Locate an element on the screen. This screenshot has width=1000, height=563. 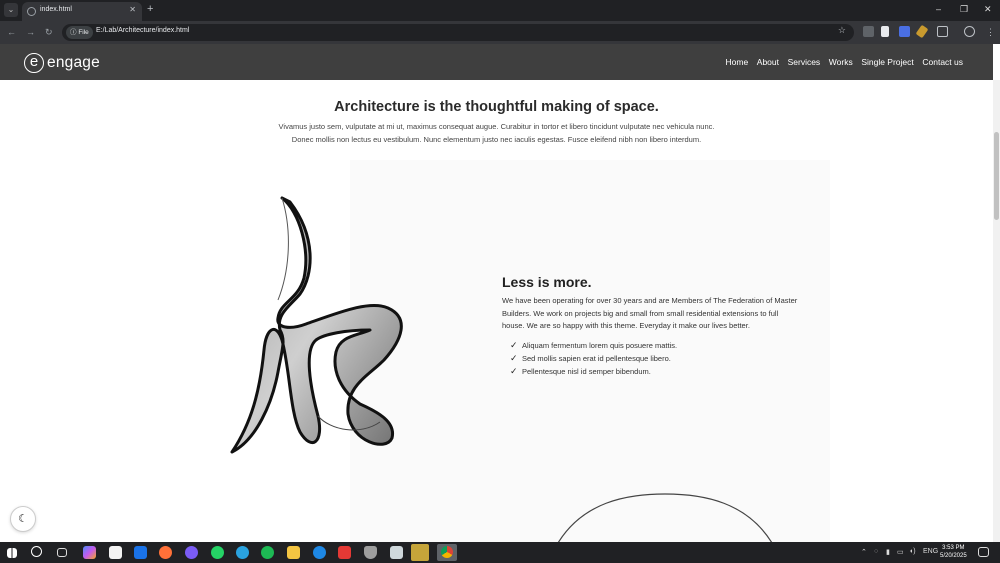
language-indicator: ENG is located at coordinates (930, 551).